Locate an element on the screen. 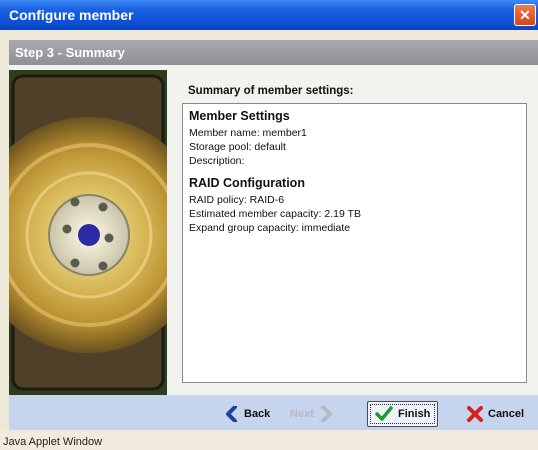 This screenshot has height=450, width=538. member-name-line: Member name: member1 is located at coordinates (248, 133).